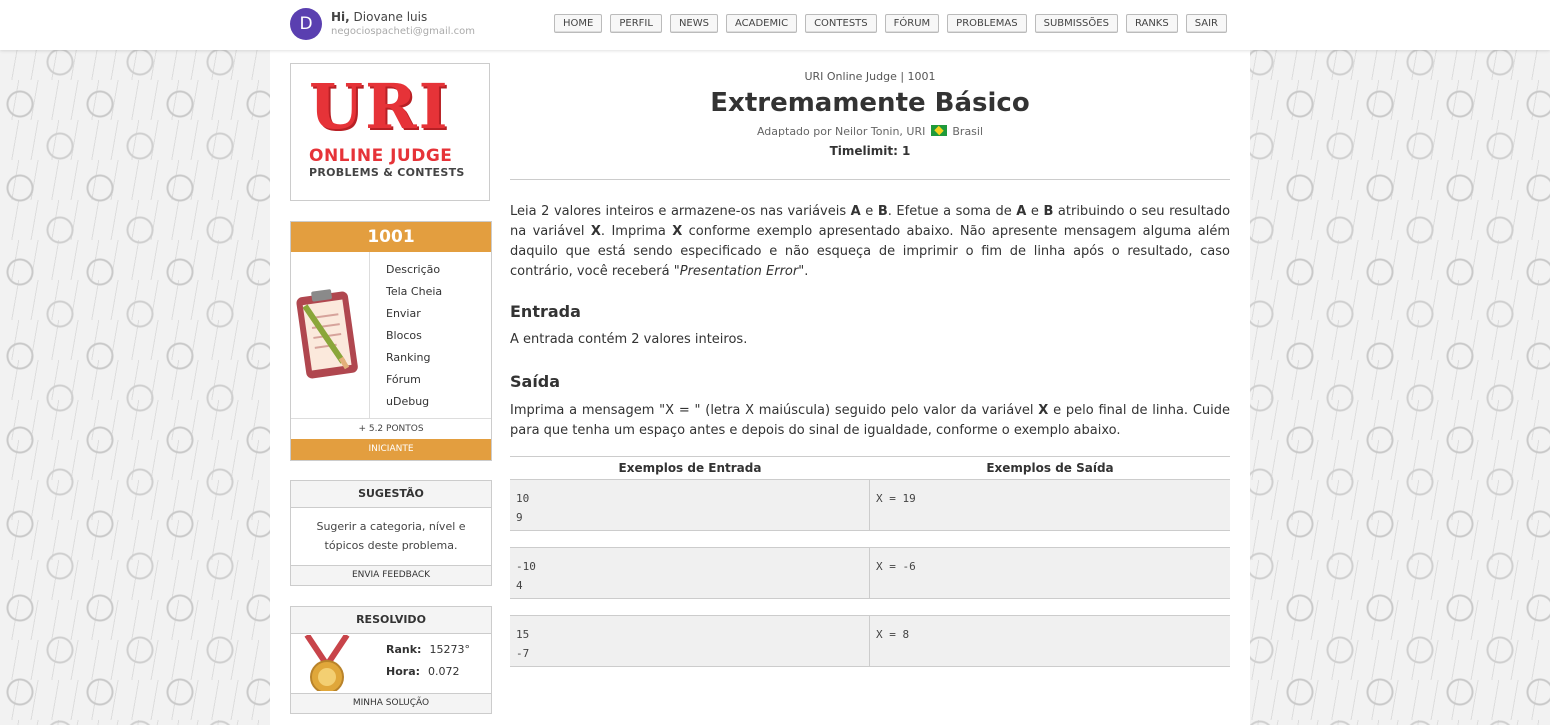  What do you see at coordinates (1076, 23) in the screenshot?
I see `nav-submissoes: SUBMISSÕES` at bounding box center [1076, 23].